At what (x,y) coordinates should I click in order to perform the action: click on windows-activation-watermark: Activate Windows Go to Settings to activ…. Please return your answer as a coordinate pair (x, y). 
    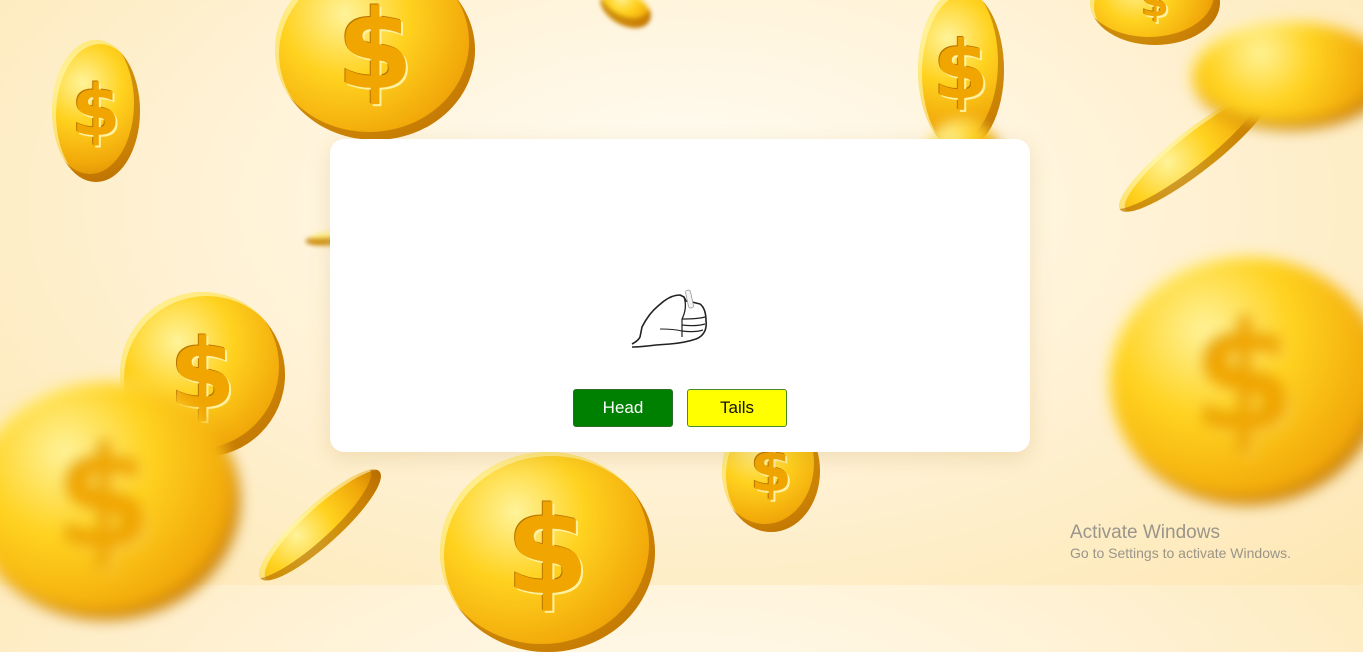
    Looking at the image, I should click on (1180, 542).